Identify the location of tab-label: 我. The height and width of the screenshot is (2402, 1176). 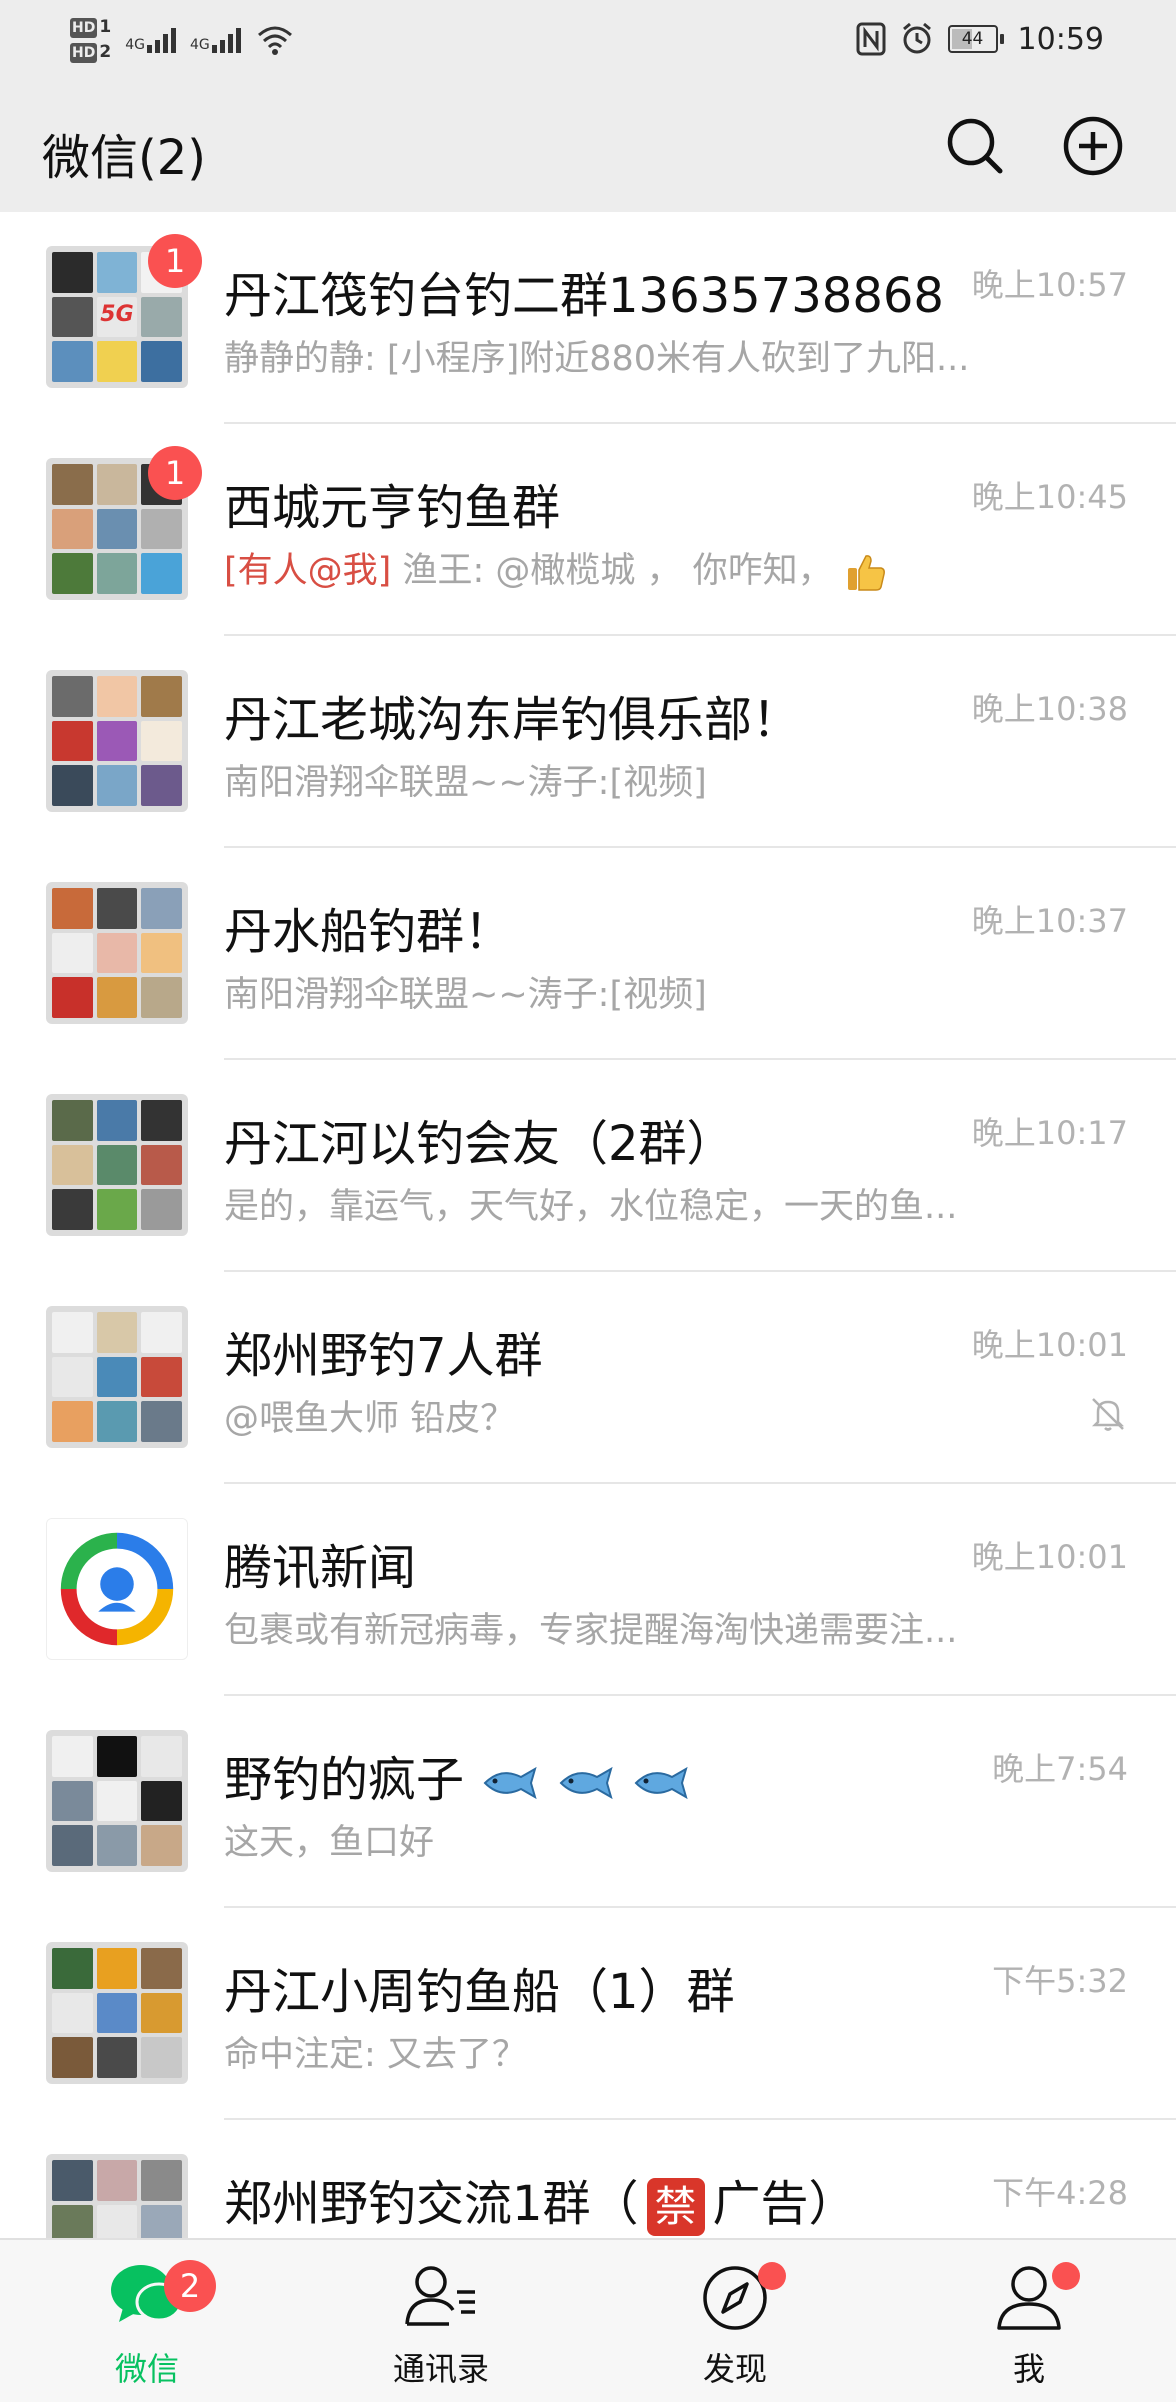
(1028, 2369).